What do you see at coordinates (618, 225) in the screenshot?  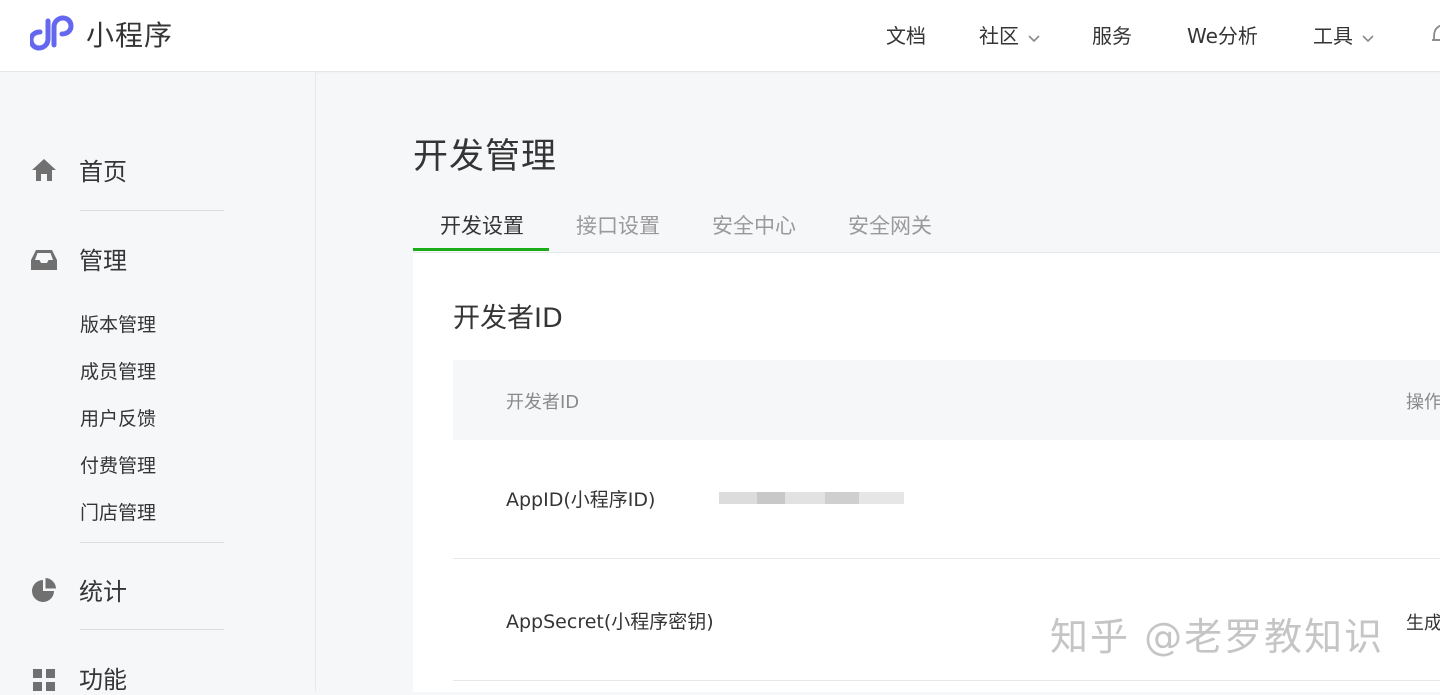 I see `tab-api-settings: 接口设置` at bounding box center [618, 225].